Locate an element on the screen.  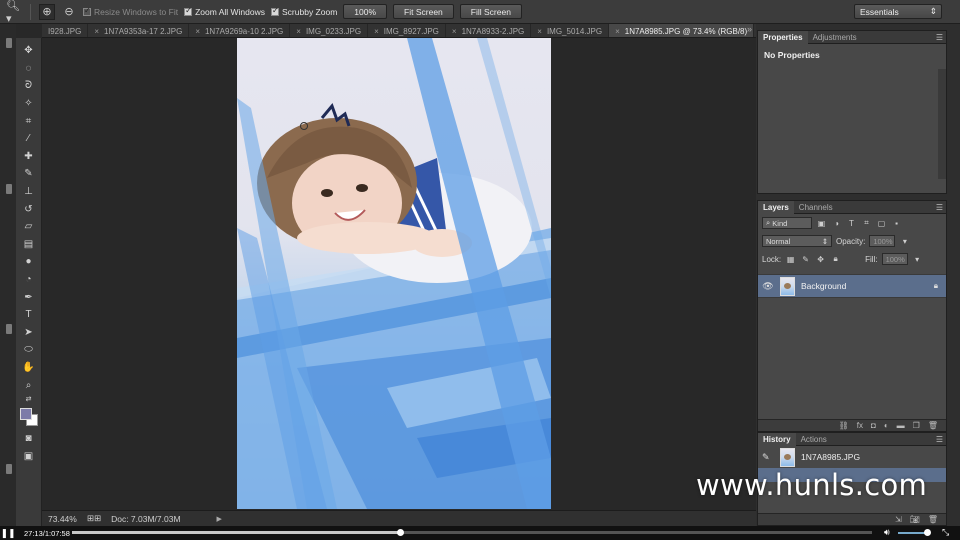
tab-channels: Channels is located at coordinates (816, 207).